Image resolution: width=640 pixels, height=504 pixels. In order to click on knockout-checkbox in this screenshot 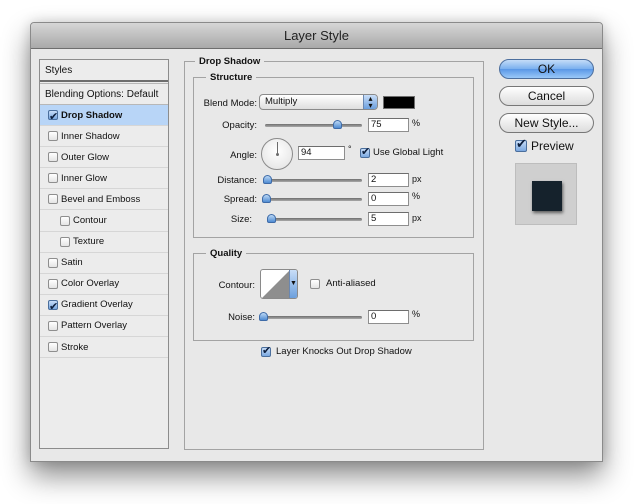, I will do `click(266, 350)`.